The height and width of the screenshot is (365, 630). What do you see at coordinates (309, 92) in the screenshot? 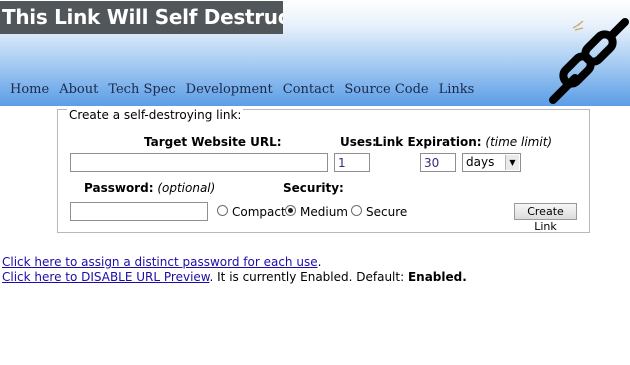
I see `nav-contact: Contact` at bounding box center [309, 92].